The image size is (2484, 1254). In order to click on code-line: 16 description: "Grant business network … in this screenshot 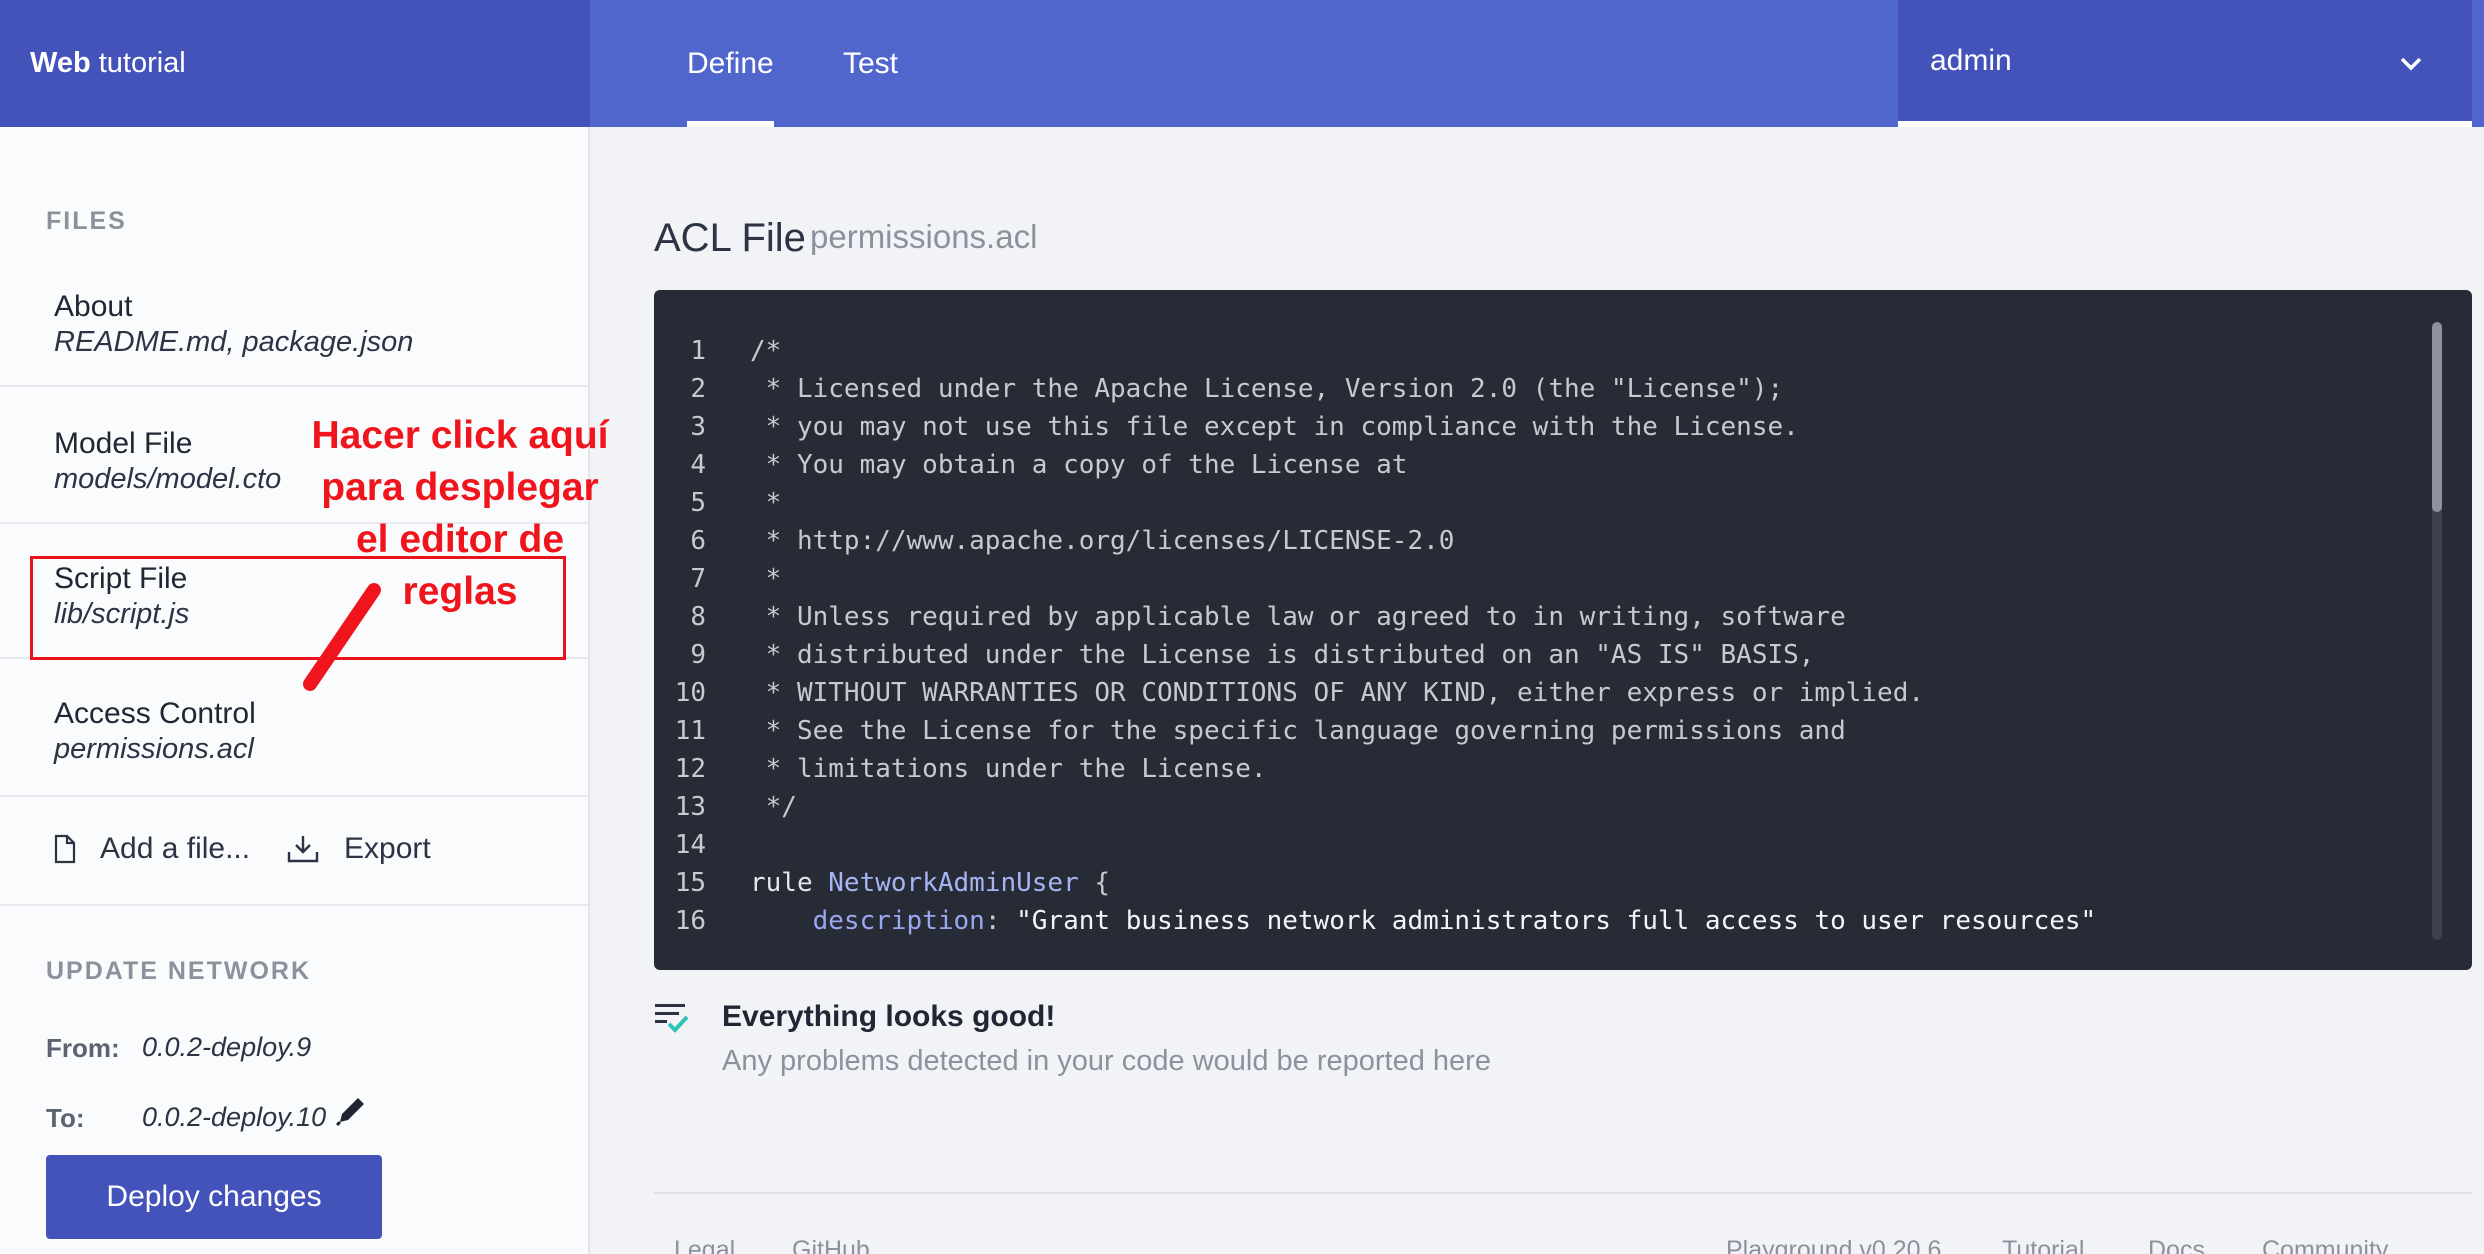, I will do `click(1544, 921)`.